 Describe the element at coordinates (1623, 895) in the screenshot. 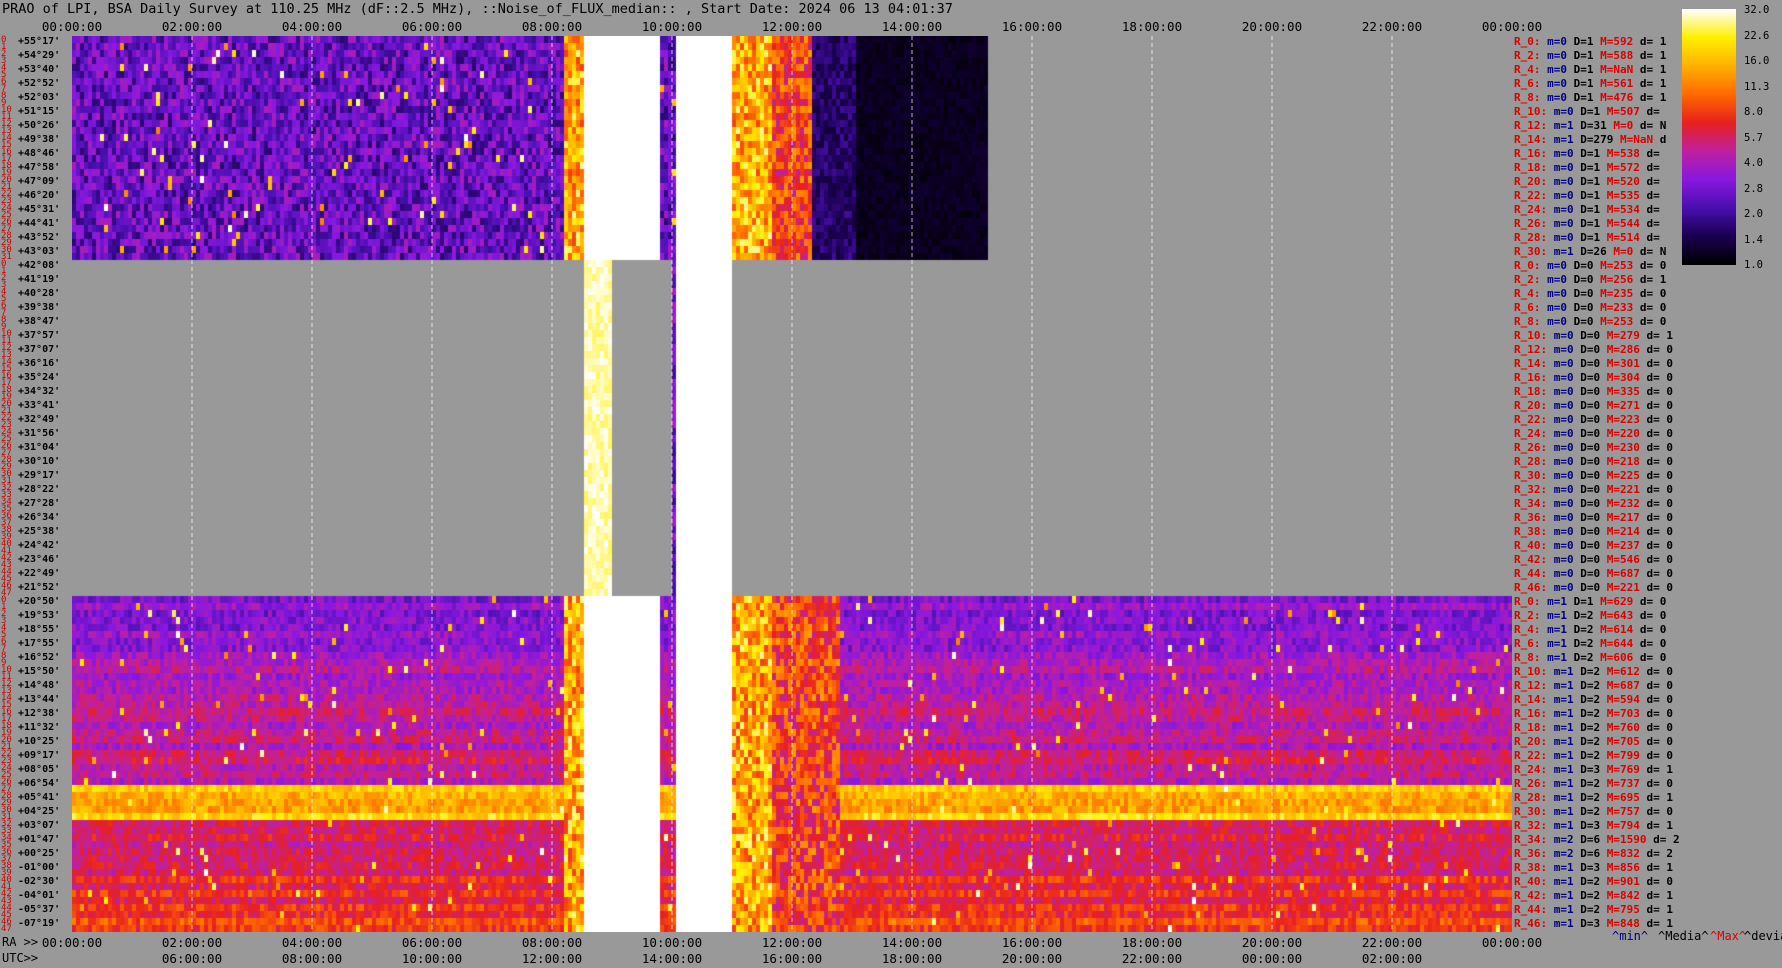

I see `row-stat-med: M=842` at that location.